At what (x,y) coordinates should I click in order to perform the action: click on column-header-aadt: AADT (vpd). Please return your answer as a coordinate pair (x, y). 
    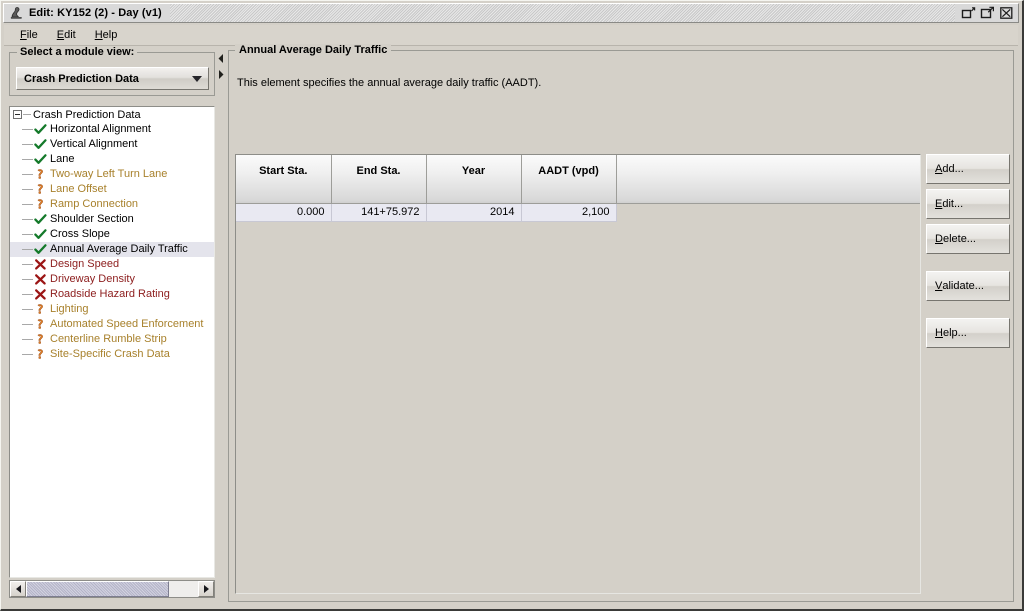
    Looking at the image, I should click on (569, 179).